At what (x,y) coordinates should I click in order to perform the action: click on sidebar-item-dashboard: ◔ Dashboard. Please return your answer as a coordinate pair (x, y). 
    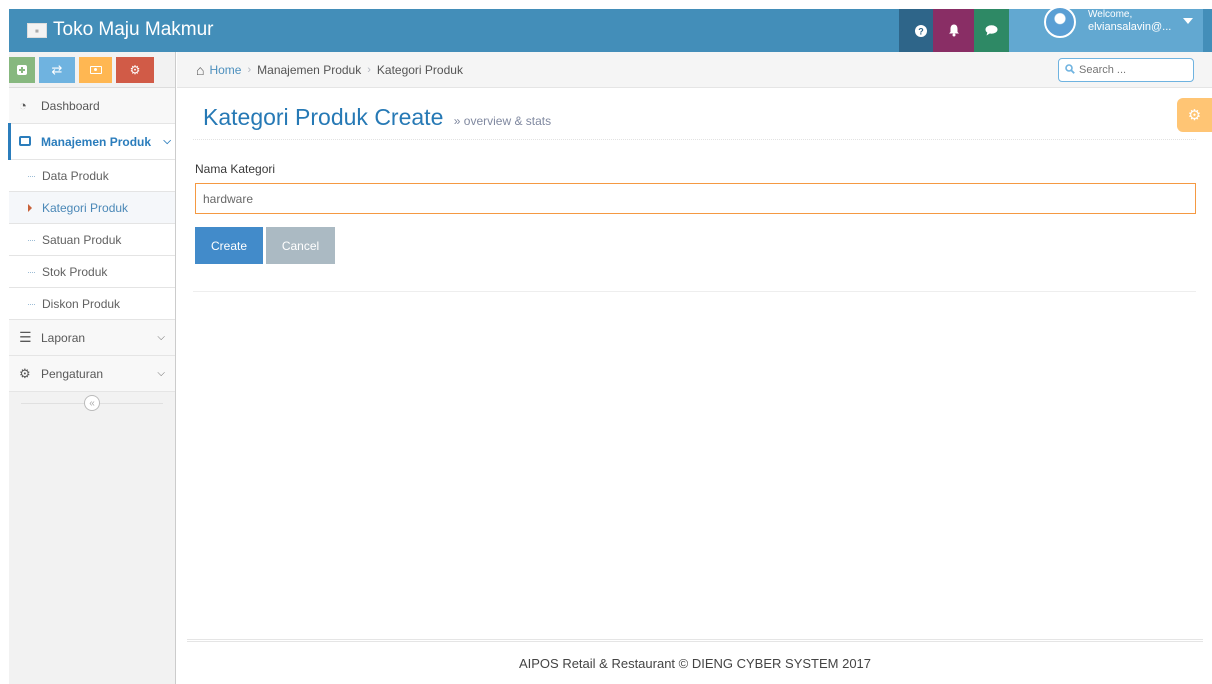
    Looking at the image, I should click on (92, 106).